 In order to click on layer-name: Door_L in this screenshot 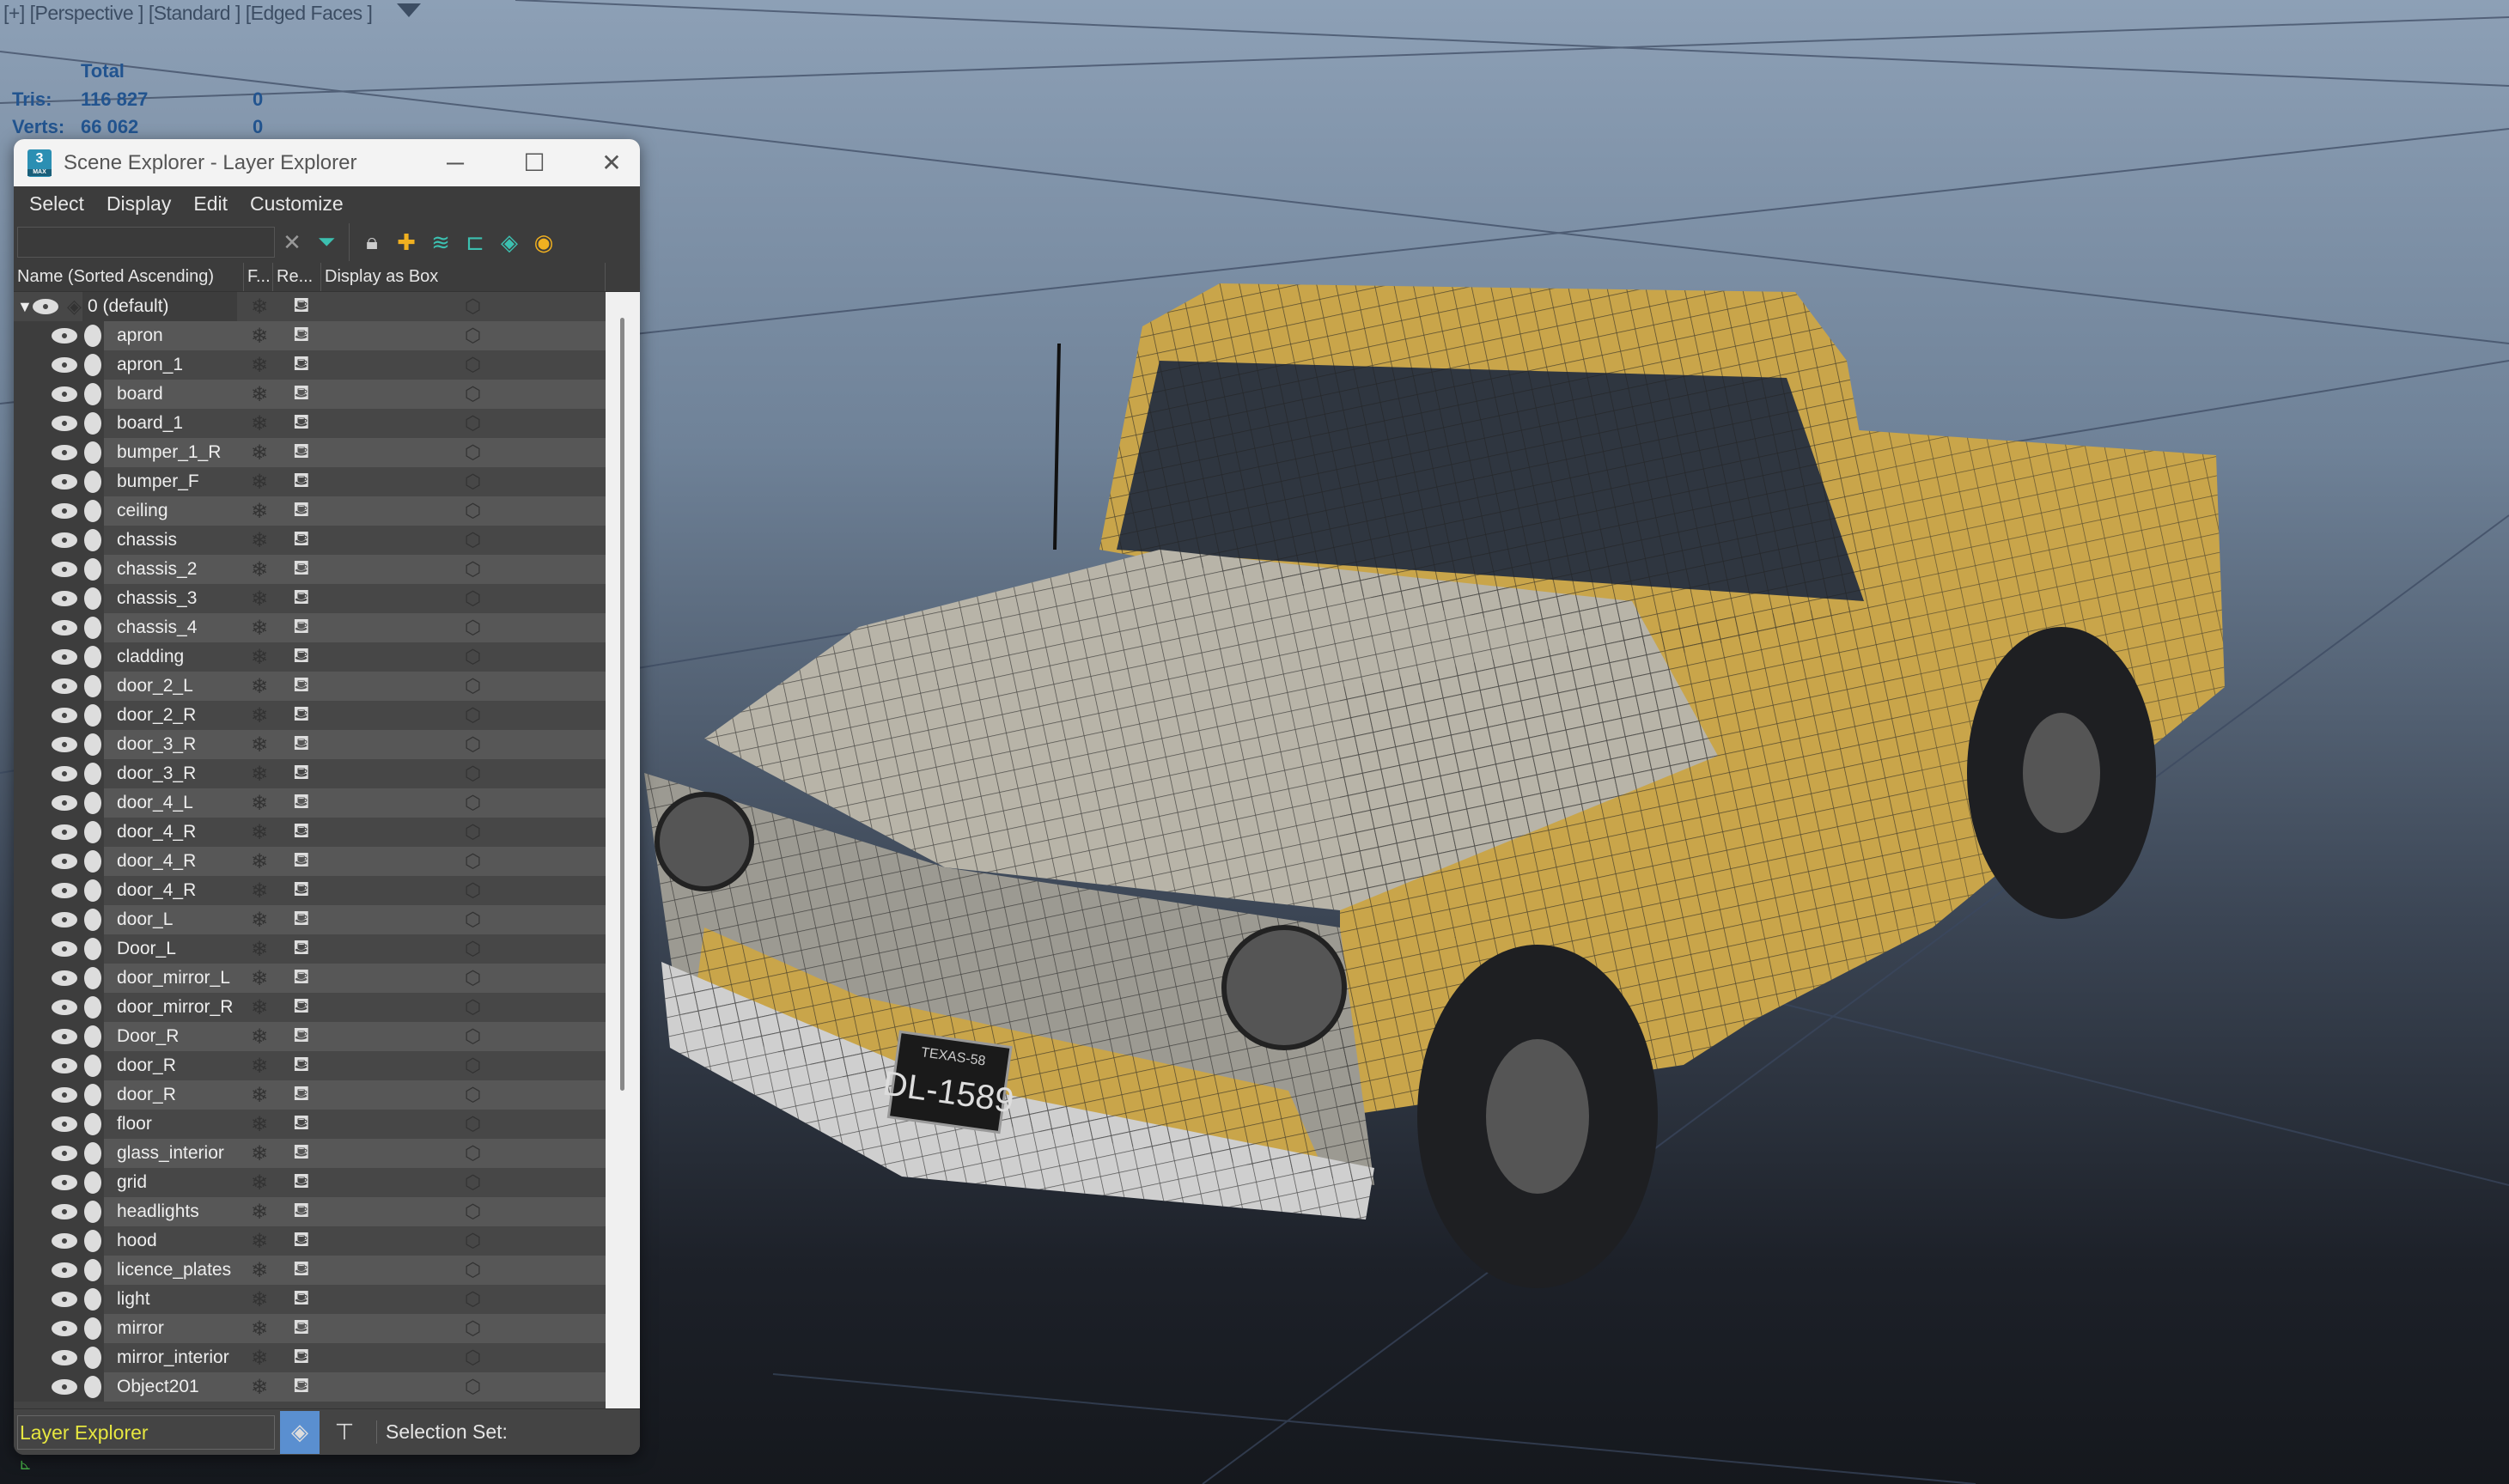, I will do `click(180, 949)`.